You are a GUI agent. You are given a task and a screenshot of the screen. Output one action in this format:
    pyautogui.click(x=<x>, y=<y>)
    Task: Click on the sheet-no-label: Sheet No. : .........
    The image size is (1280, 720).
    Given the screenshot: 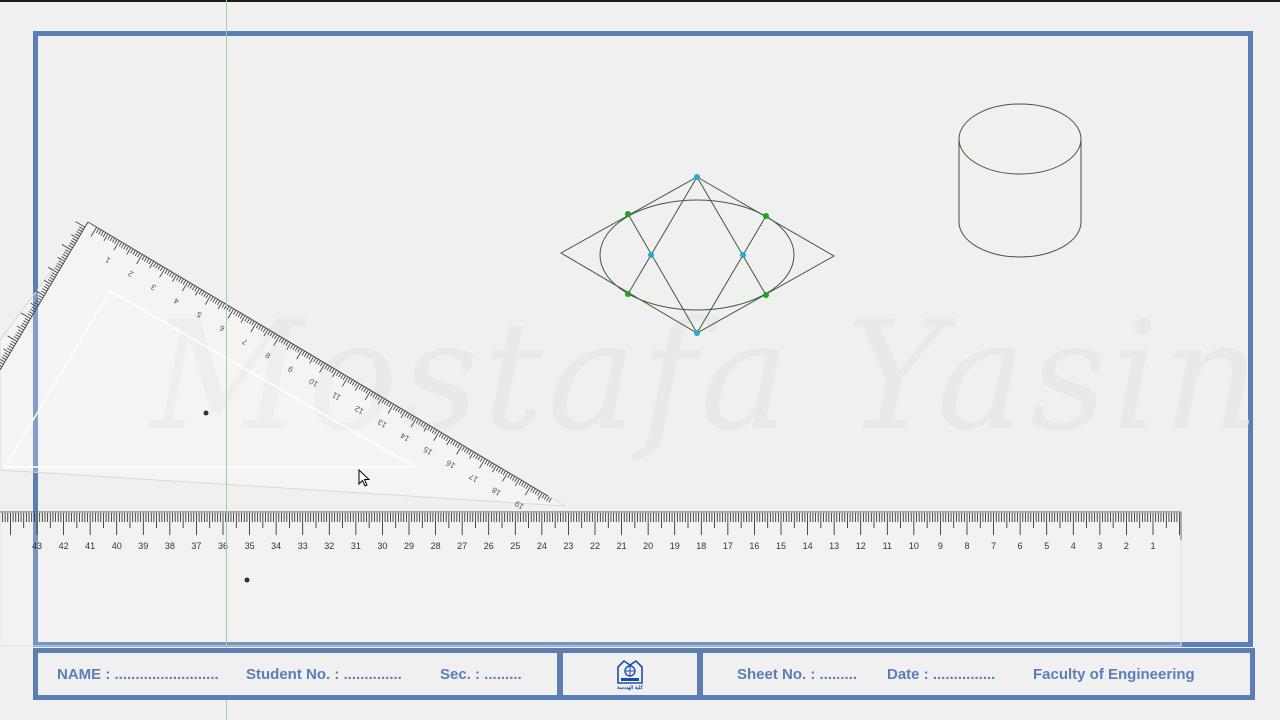 What is the action you would take?
    pyautogui.click(x=797, y=674)
    